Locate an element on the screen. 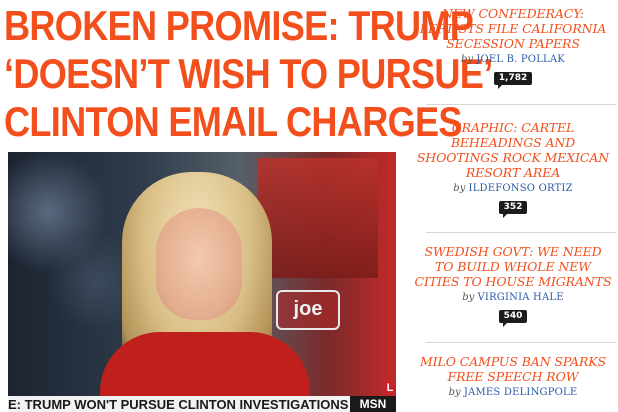 This screenshot has width=618, height=412. title-line: FREE SPEECH ROW is located at coordinates (513, 376).